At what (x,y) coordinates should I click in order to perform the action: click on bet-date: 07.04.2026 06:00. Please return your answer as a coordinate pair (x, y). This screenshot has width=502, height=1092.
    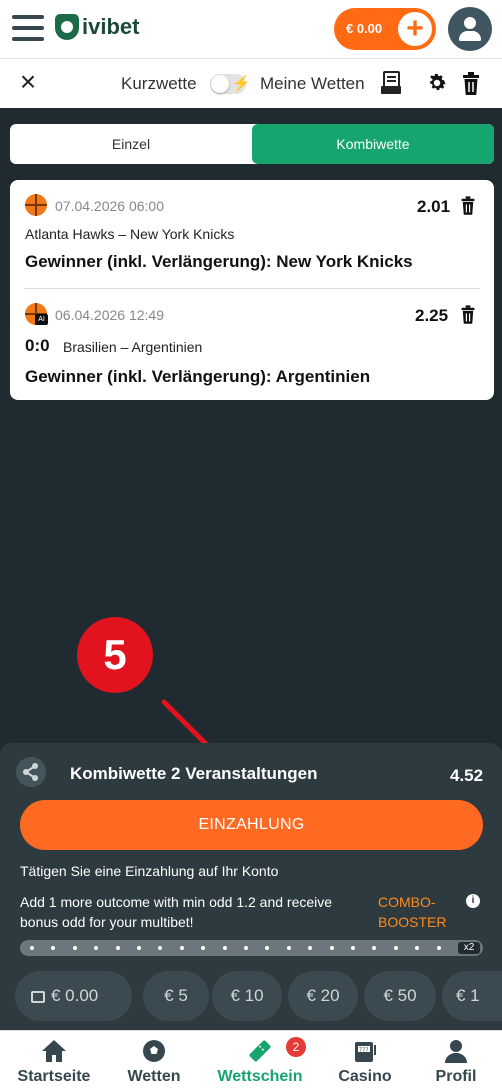
    Looking at the image, I should click on (109, 206).